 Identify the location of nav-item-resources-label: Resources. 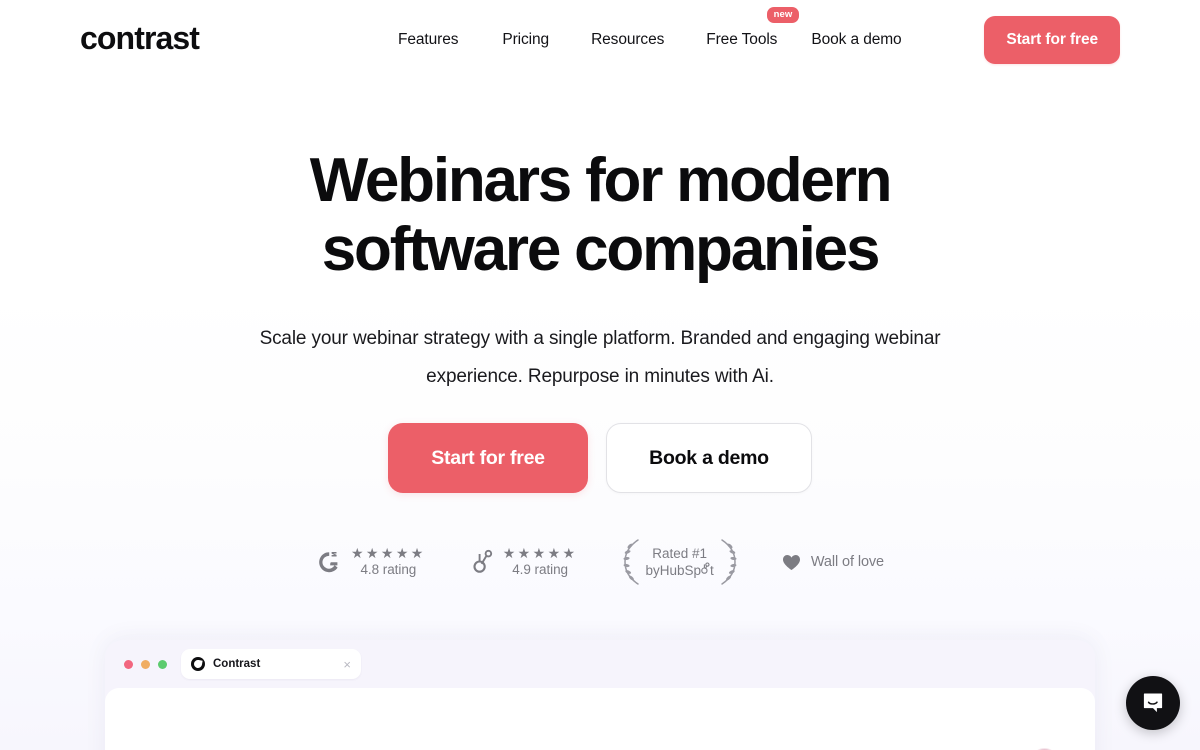
(628, 39).